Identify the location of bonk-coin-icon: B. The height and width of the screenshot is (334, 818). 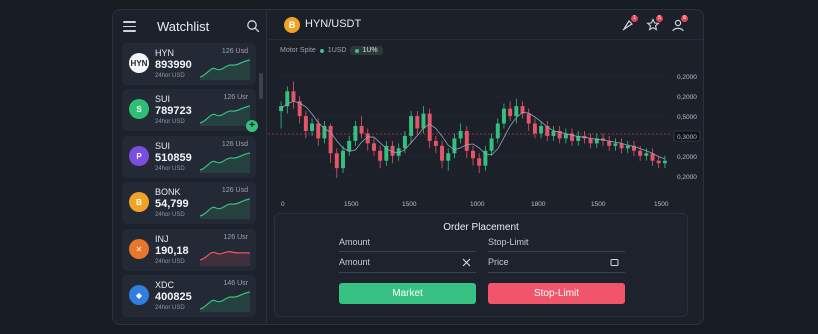
(139, 202).